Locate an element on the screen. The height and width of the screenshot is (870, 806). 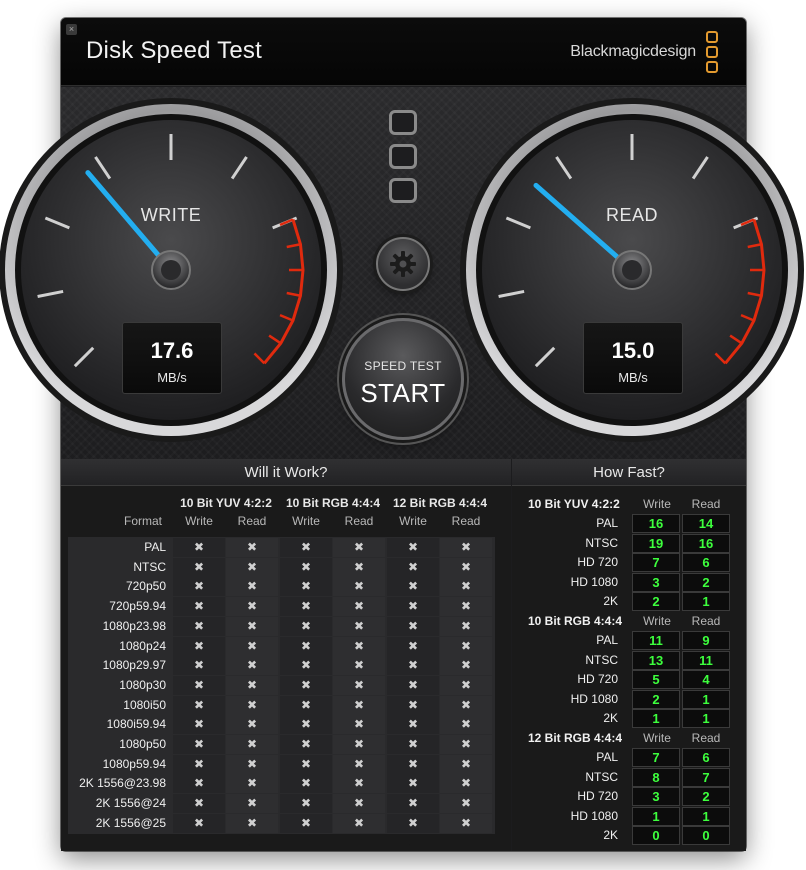
write-fps-value: 11 is located at coordinates (656, 640).